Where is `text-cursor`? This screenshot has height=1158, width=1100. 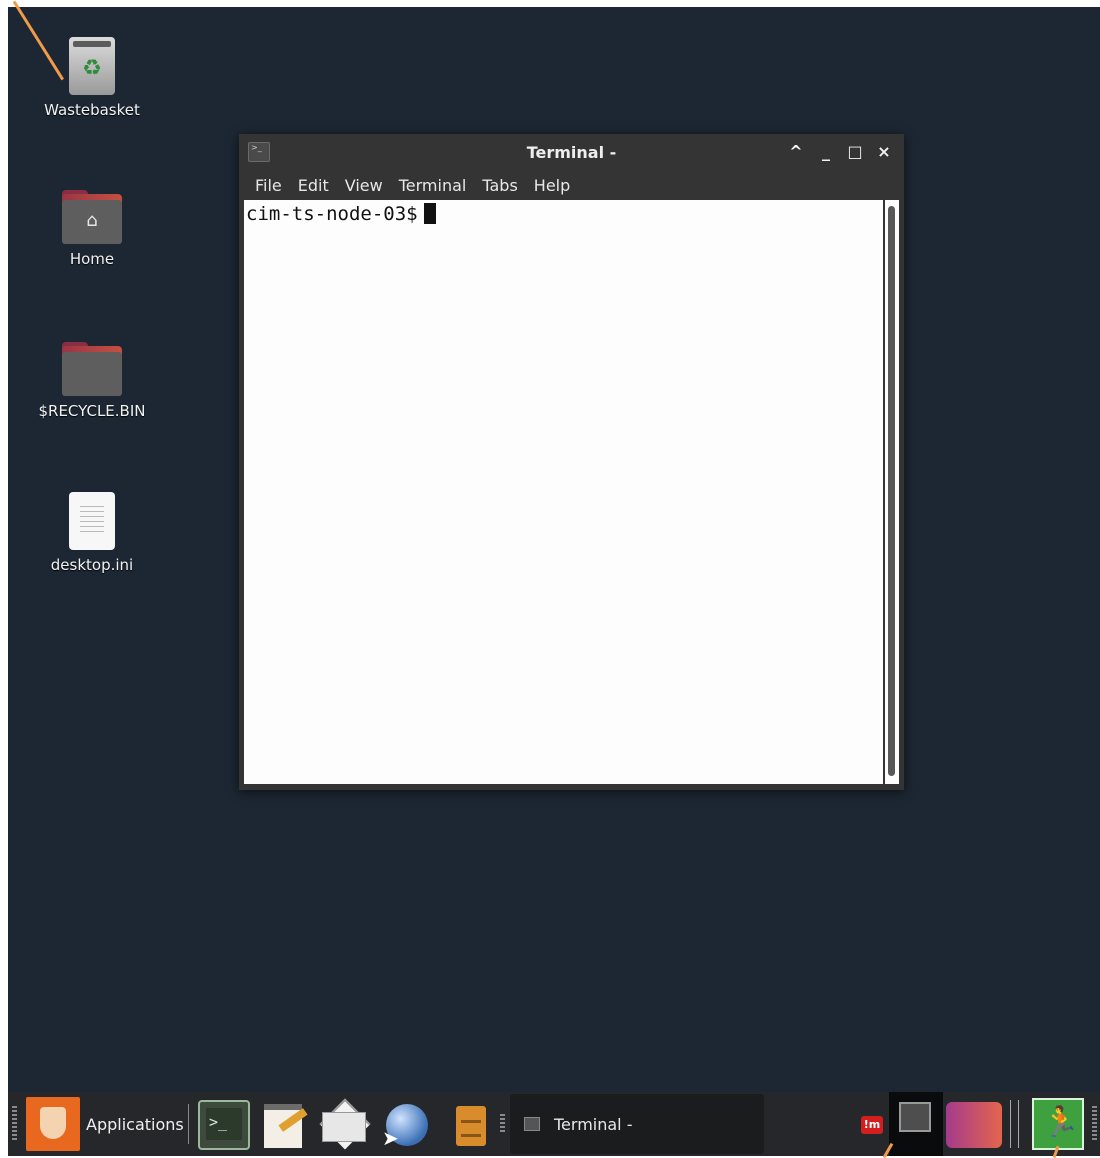
text-cursor is located at coordinates (429, 213).